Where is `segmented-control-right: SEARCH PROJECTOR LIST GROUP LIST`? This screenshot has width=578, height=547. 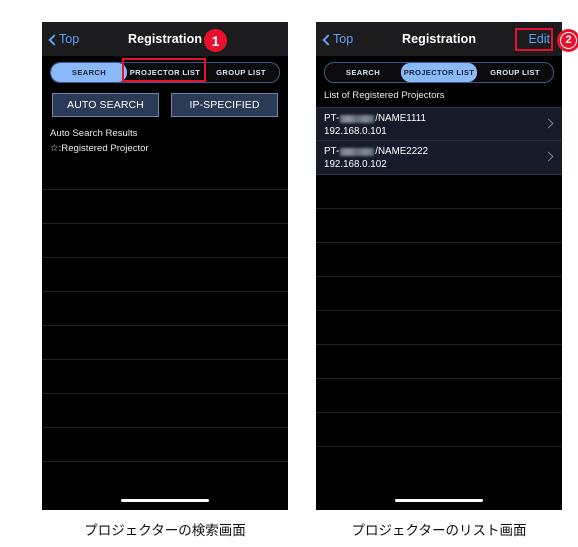
segmented-control-right: SEARCH PROJECTOR LIST GROUP LIST is located at coordinates (439, 72).